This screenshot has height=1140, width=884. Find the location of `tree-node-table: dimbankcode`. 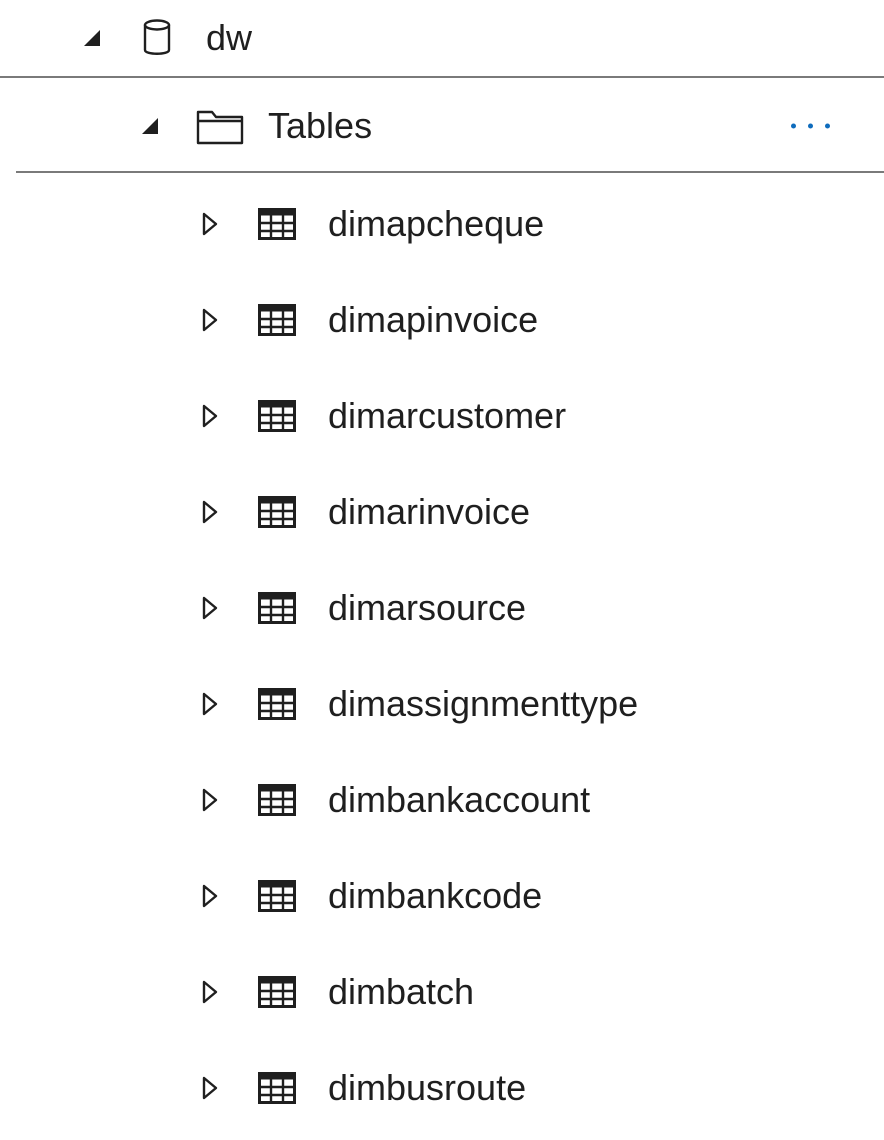

tree-node-table: dimbankcode is located at coordinates (442, 896).